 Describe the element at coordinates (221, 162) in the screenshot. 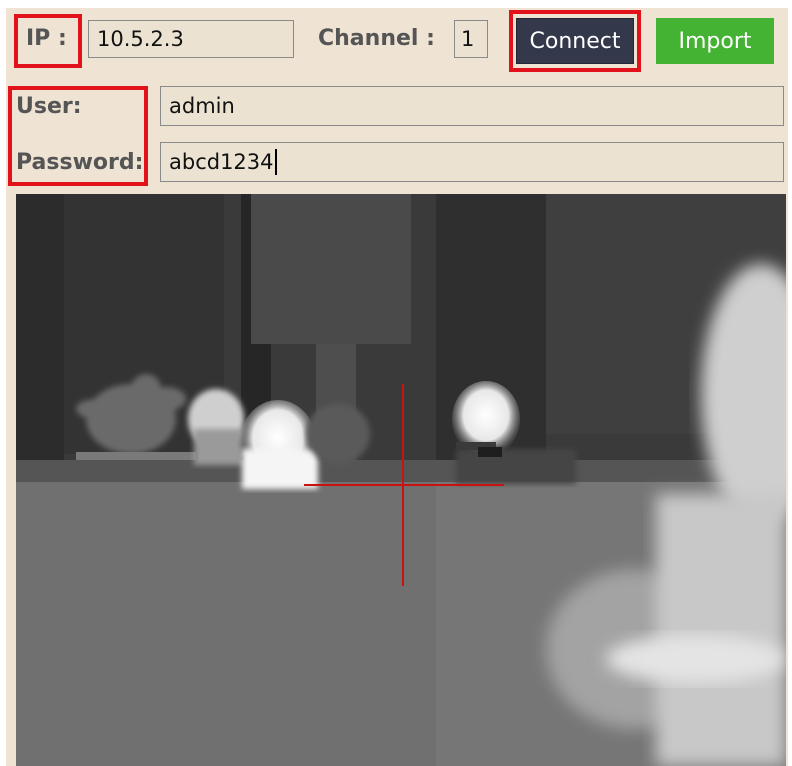

I see `password-value: abcd1234` at that location.